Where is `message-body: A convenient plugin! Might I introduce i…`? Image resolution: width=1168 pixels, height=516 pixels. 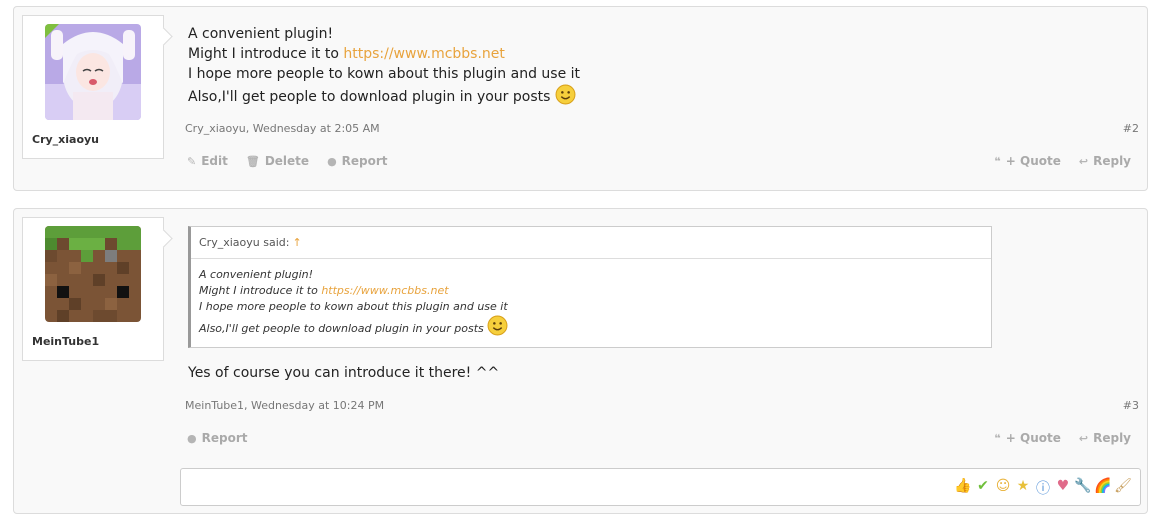
message-body: A convenient plugin! Might I introduce i… is located at coordinates (662, 65).